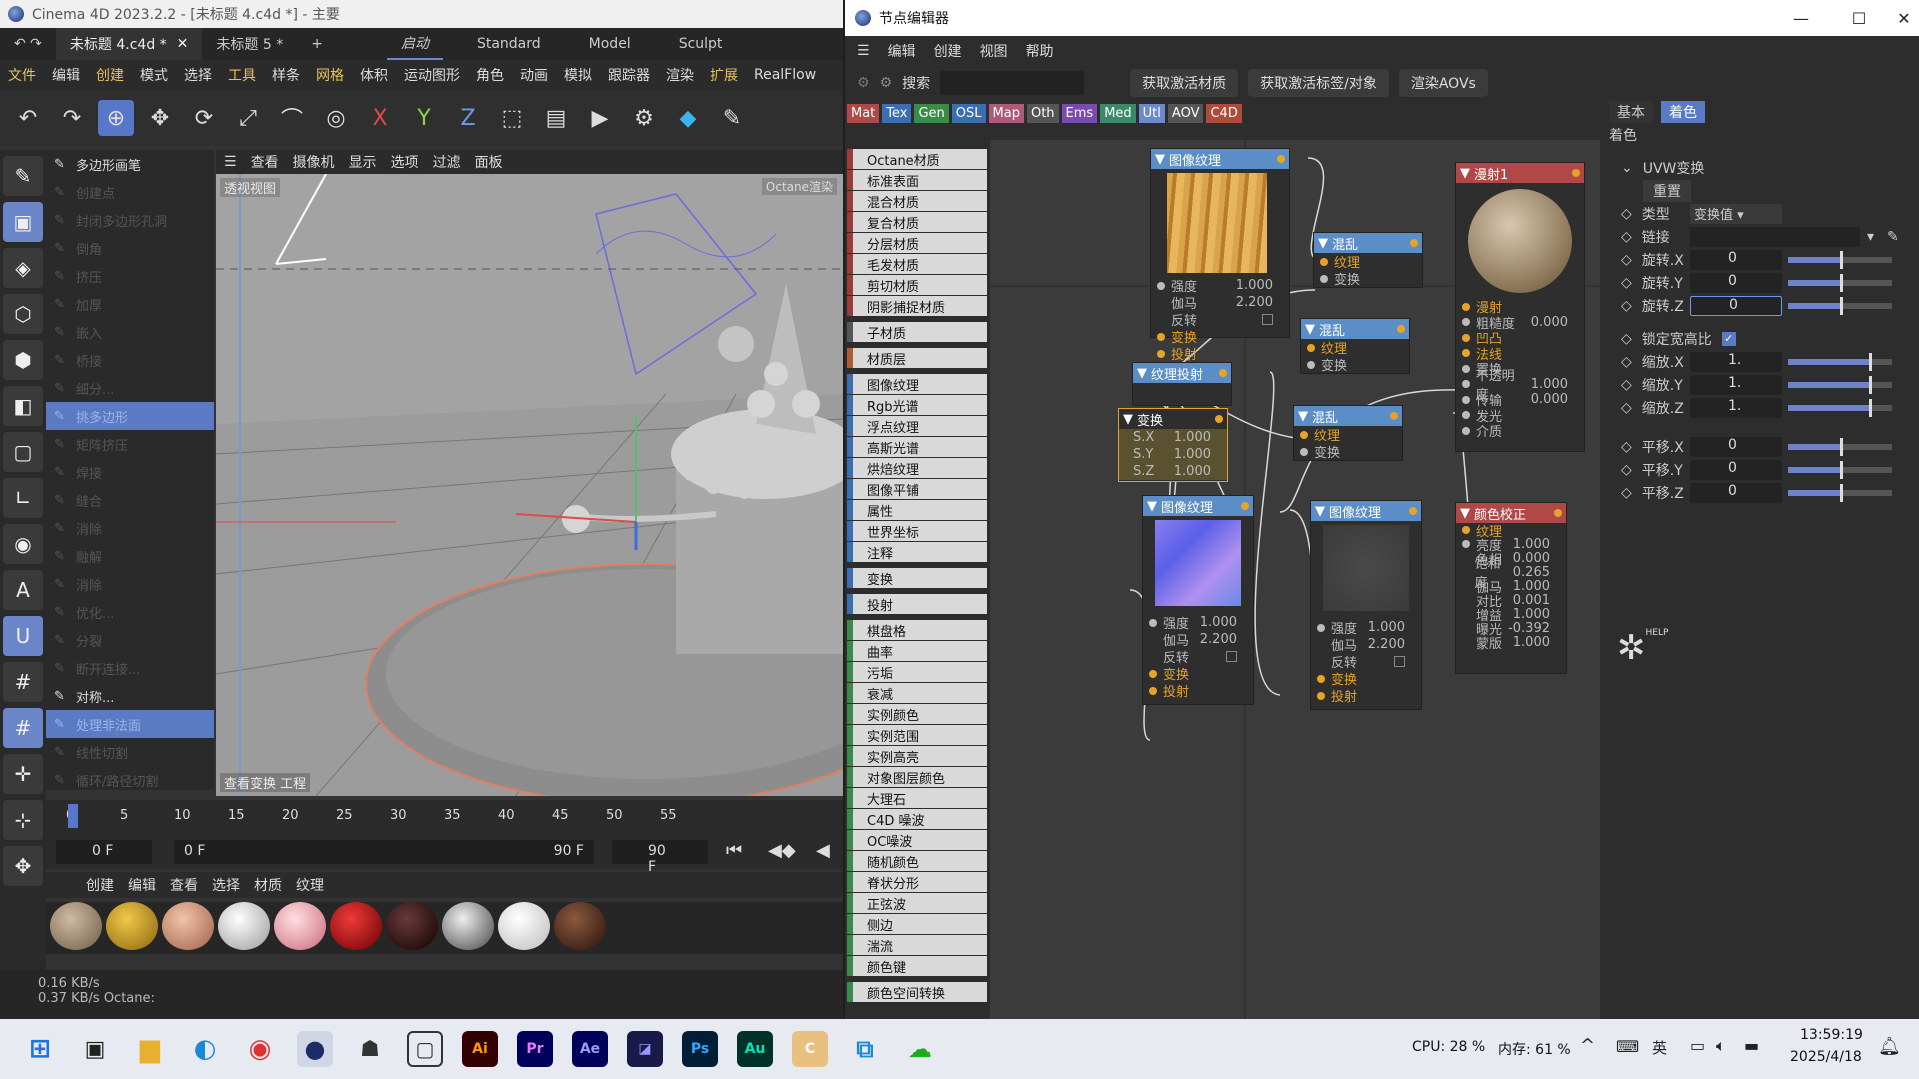 This screenshot has width=1919, height=1079. I want to click on category-tab-tex: Tex, so click(897, 113).